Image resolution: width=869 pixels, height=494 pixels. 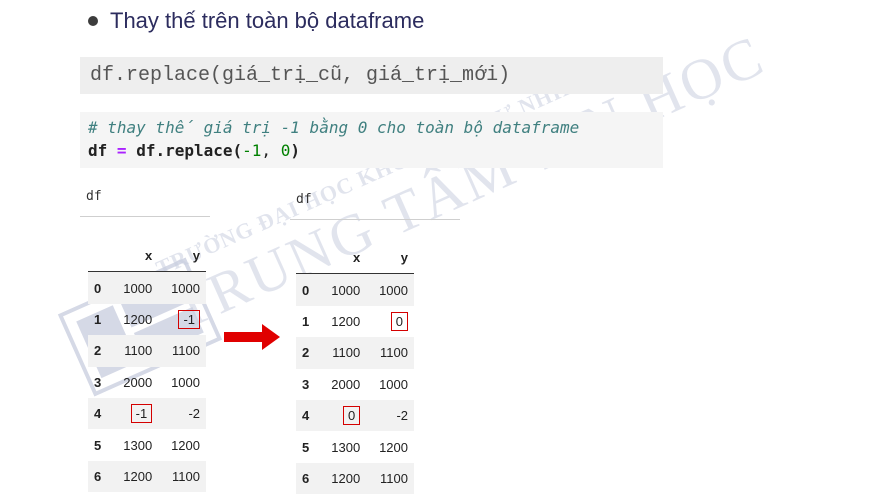 I want to click on right-arrow-icon, so click(x=252, y=337).